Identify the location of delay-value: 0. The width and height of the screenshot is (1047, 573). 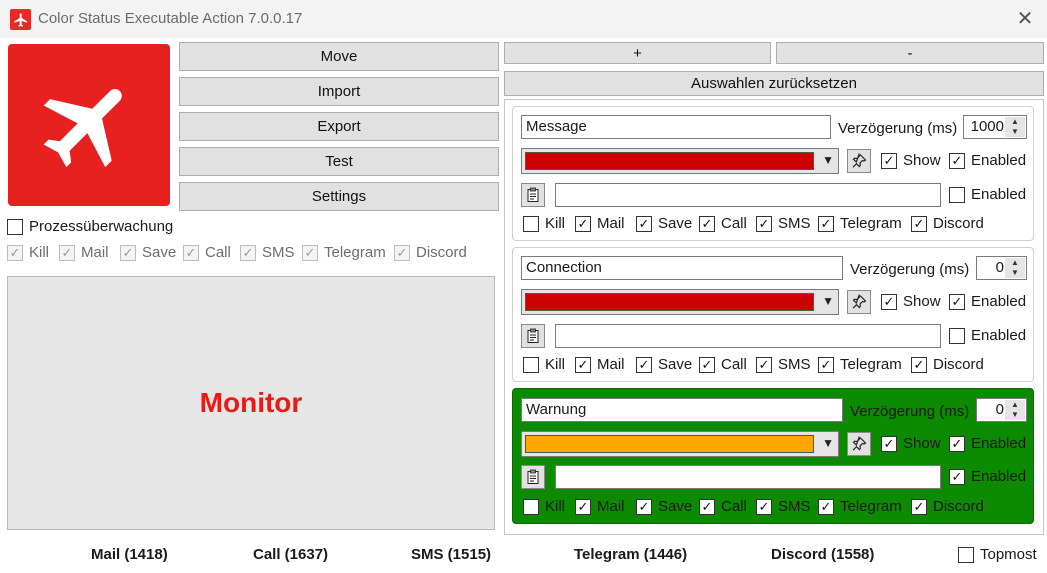
(999, 267).